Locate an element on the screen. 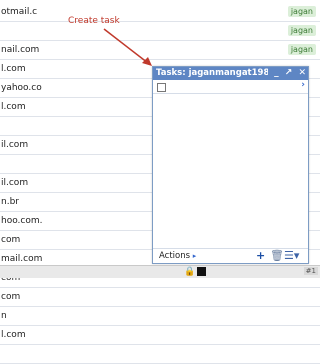 The image size is (320, 364). email-sender: yahoo.co is located at coordinates (21, 88).